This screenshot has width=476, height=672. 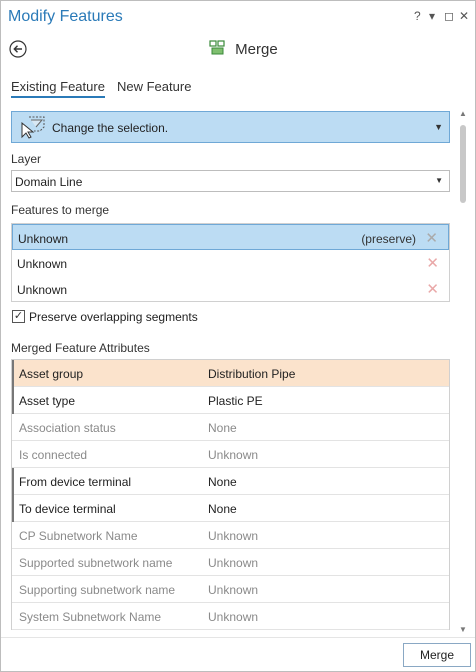 What do you see at coordinates (110, 128) in the screenshot?
I see `selection-tool-label: Change the selection.` at bounding box center [110, 128].